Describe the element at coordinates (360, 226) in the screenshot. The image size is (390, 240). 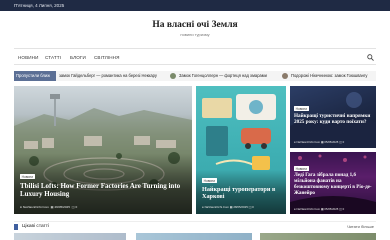
I see `read-more-link: Читати більше` at that location.